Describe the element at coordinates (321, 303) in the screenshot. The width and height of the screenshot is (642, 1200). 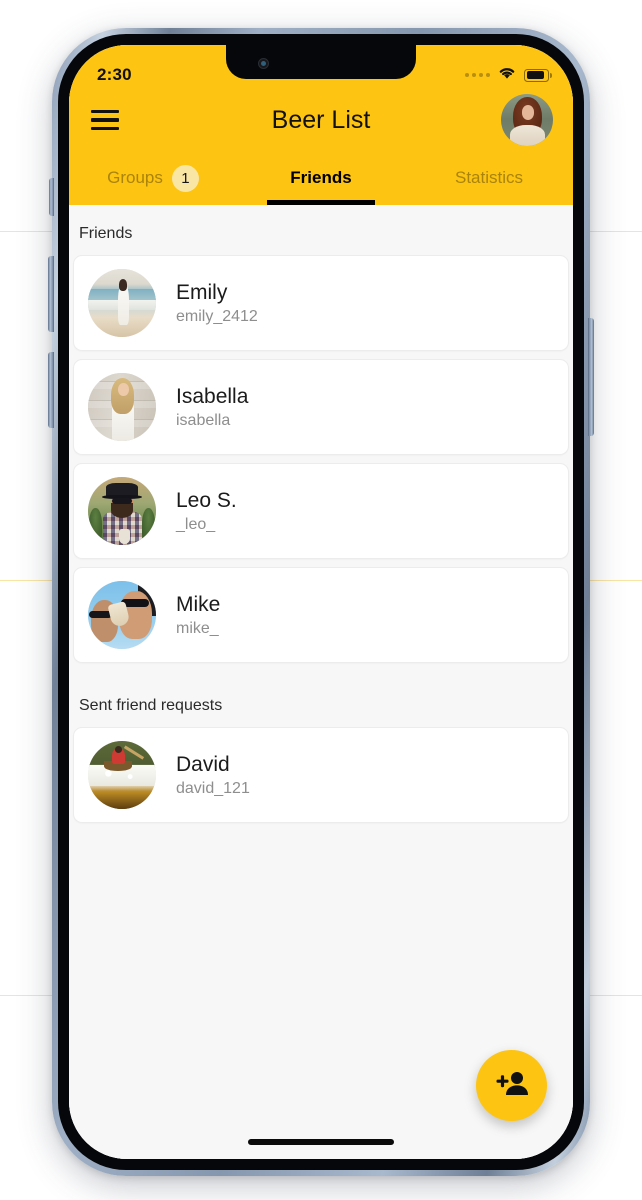
I see `list-item: Emily emily_2412` at that location.